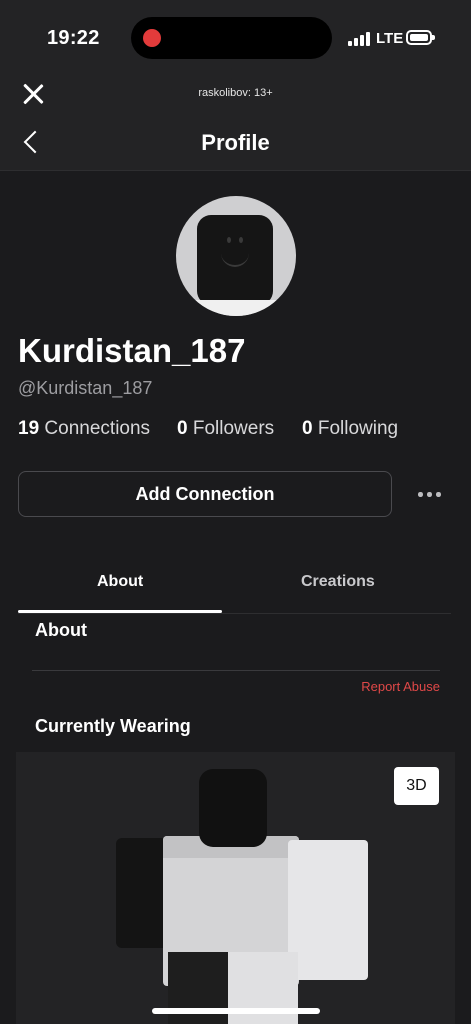  Describe the element at coordinates (85, 388) in the screenshot. I see `username: @Kurdistan_187` at that location.